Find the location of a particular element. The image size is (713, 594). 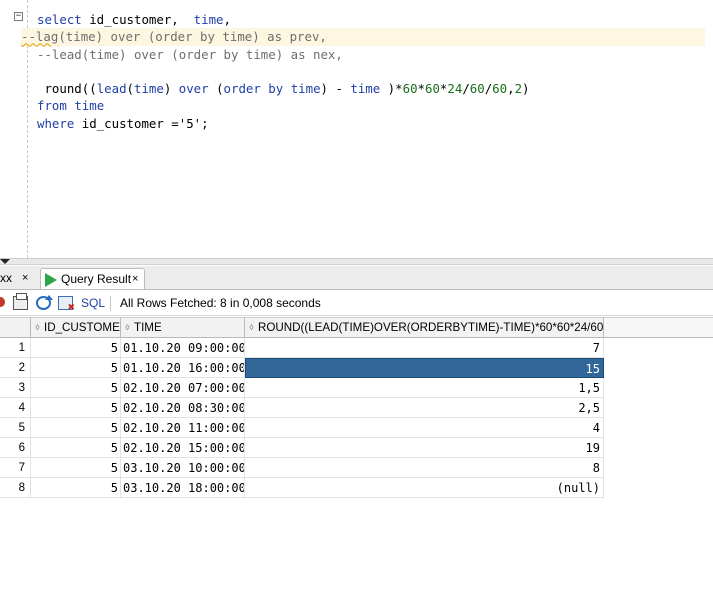

code-token: round(( is located at coordinates (67, 89).